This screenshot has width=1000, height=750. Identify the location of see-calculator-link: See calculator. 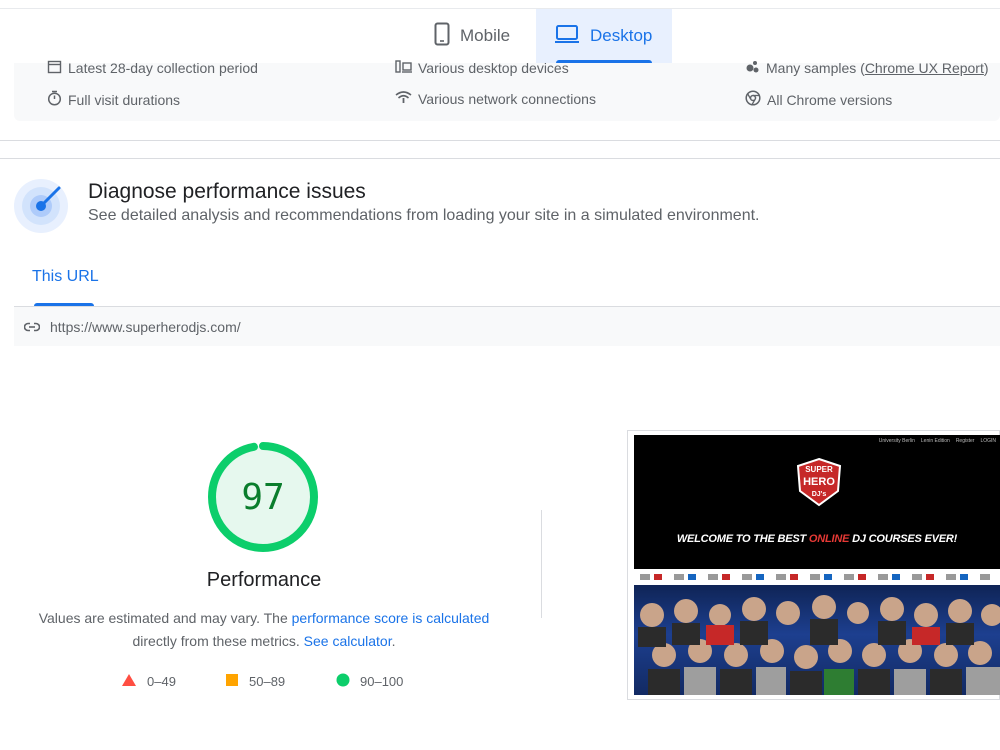
(348, 641).